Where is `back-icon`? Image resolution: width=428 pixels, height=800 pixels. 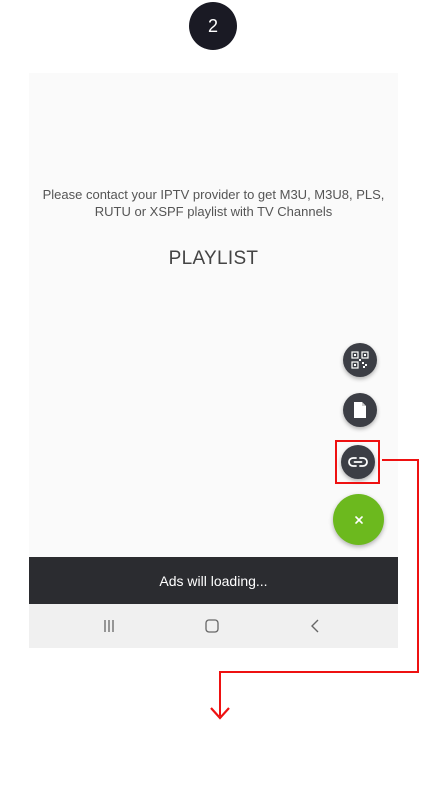 back-icon is located at coordinates (315, 626).